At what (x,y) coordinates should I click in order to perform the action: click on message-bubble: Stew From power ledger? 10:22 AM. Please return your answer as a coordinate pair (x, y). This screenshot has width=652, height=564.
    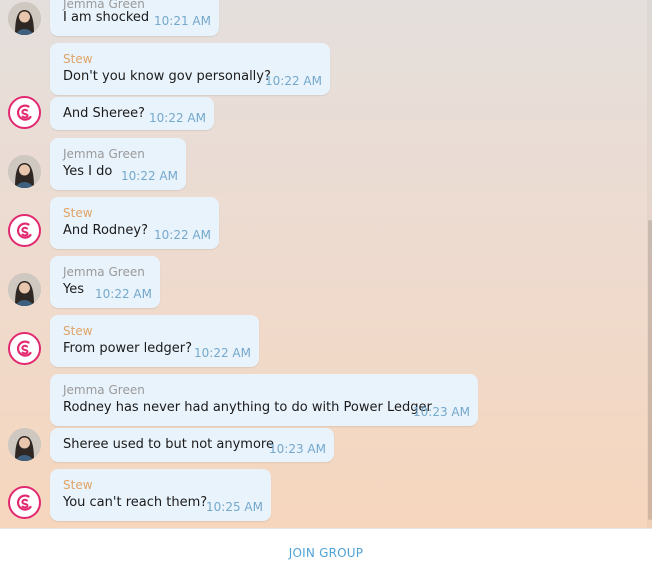
    Looking at the image, I should click on (154, 341).